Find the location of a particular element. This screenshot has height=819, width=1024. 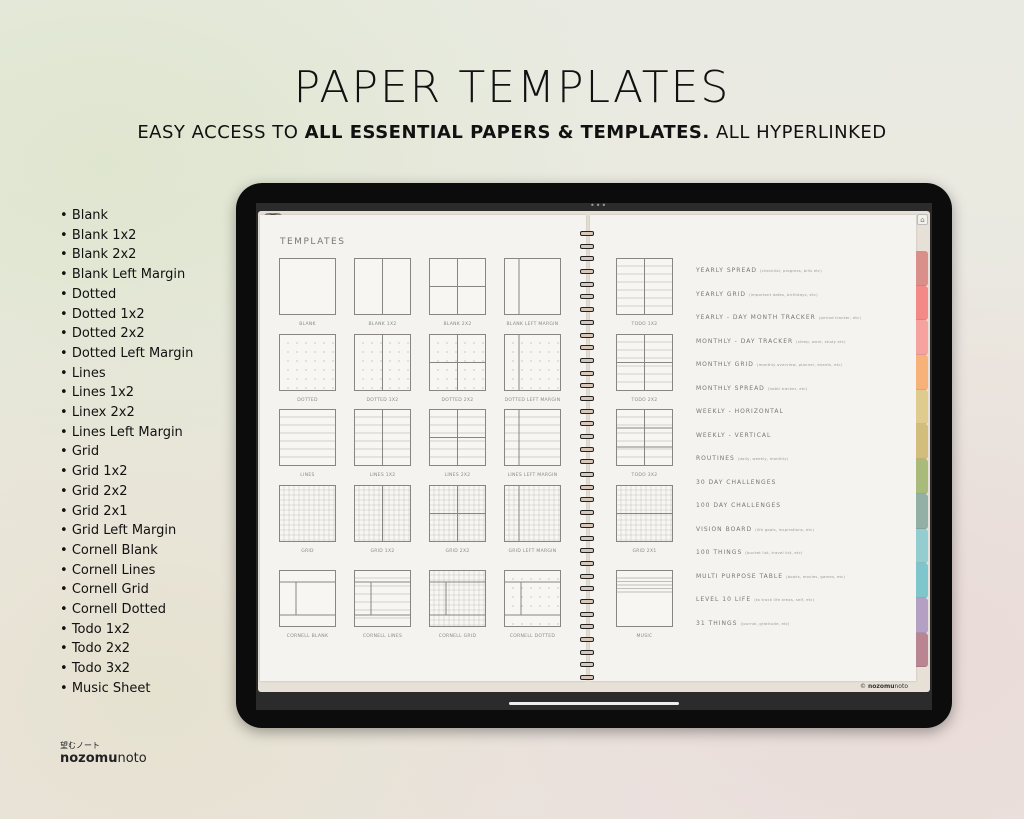

section-note: (daily, weekly, monthly) is located at coordinates (763, 458).